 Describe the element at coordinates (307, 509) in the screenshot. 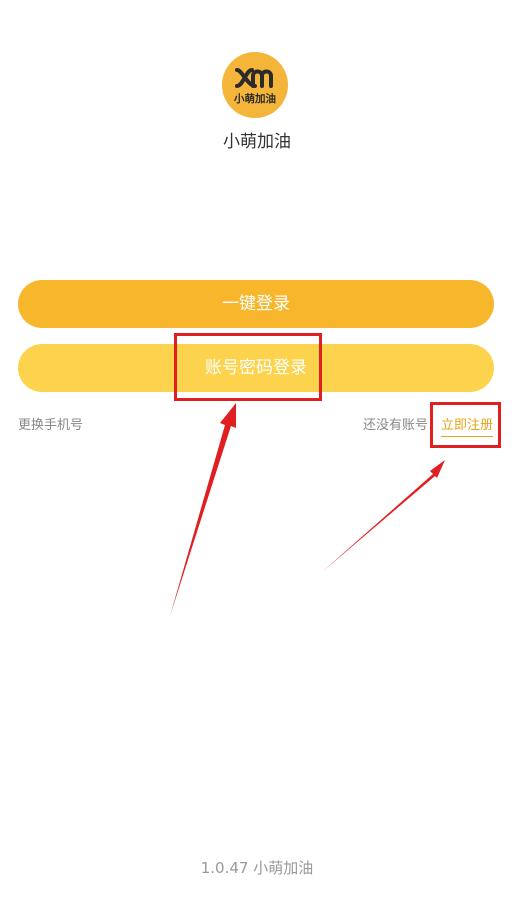

I see `annotation-arrows` at that location.